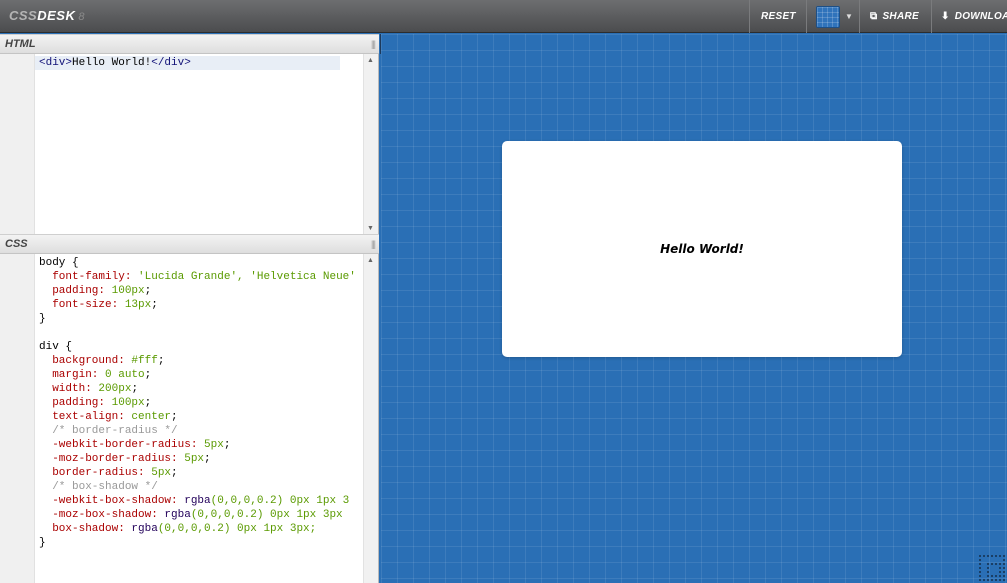 This screenshot has width=1007, height=583. I want to click on css-pane-header: CSS |||, so click(189, 244).